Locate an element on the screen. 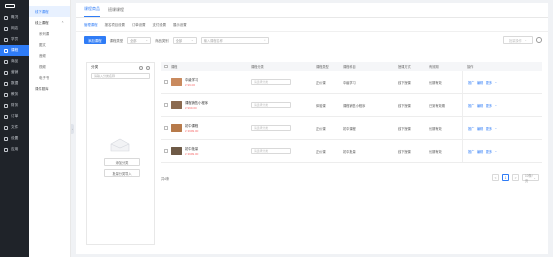 The height and width of the screenshot is (257, 553). total-count: 共4条 is located at coordinates (165, 179).